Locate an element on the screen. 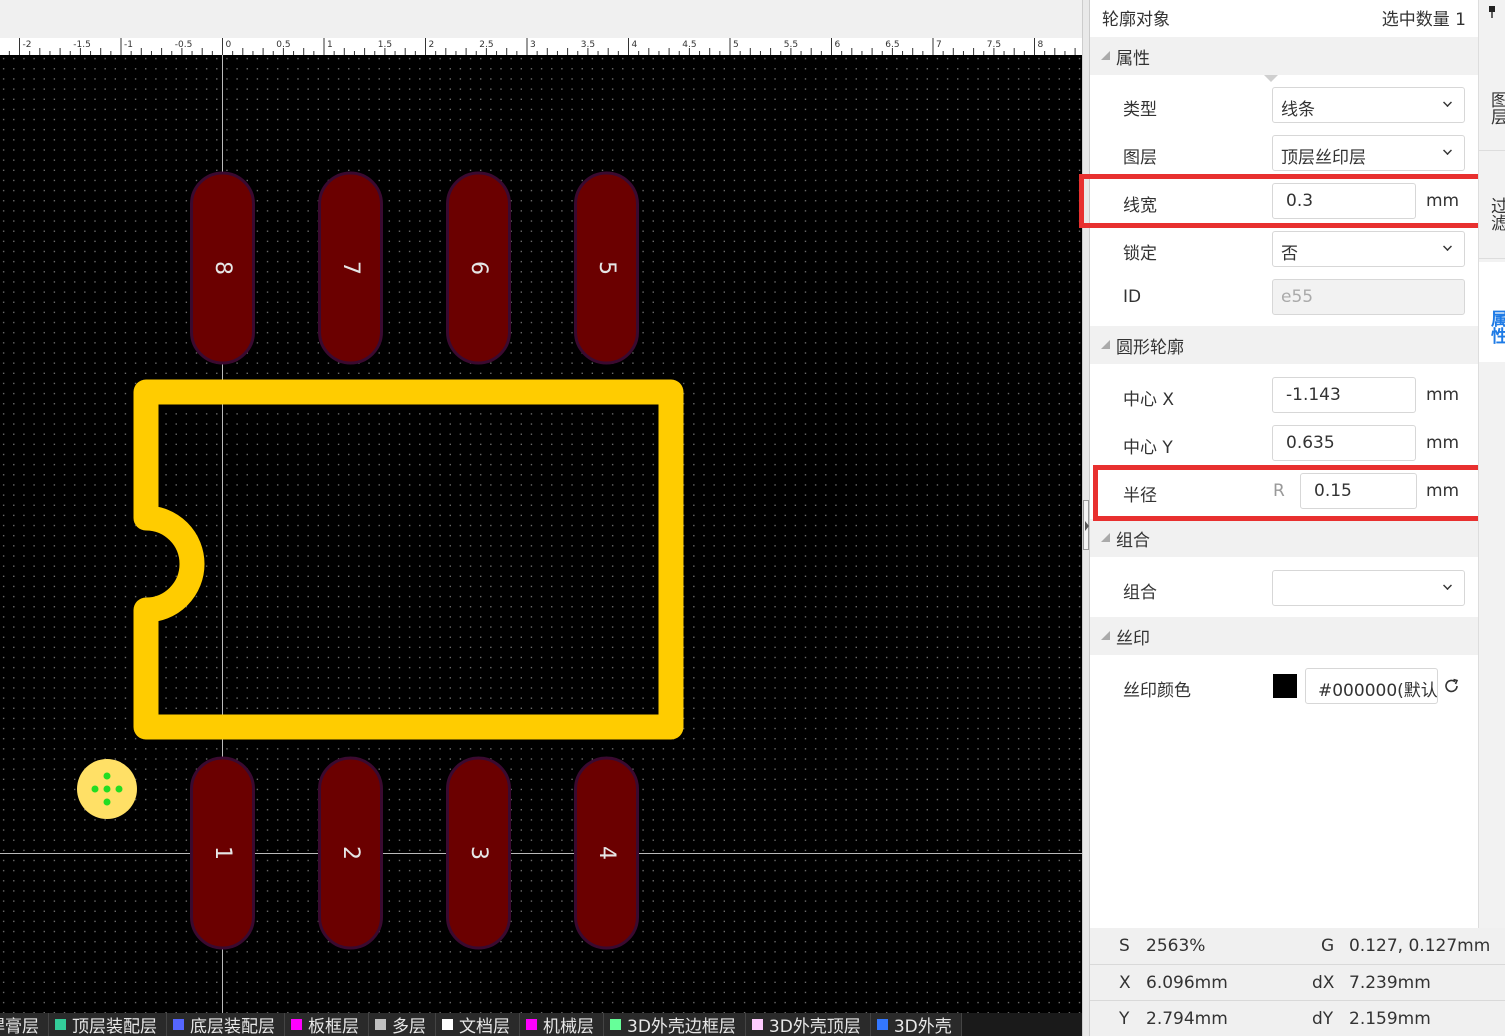 This screenshot has height=1036, width=1505. layer-tab: 焊膏层 is located at coordinates (24, 1024).